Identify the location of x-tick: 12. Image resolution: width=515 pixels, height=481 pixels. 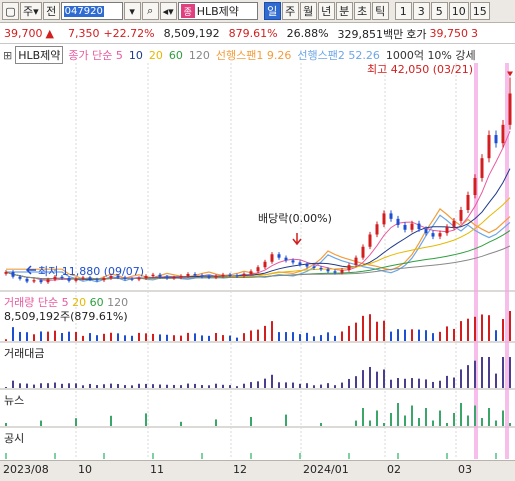
(240, 469).